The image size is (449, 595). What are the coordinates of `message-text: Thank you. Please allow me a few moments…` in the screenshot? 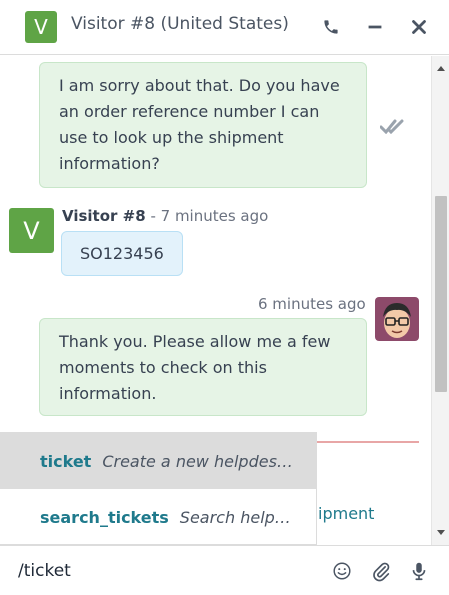 It's located at (195, 367).